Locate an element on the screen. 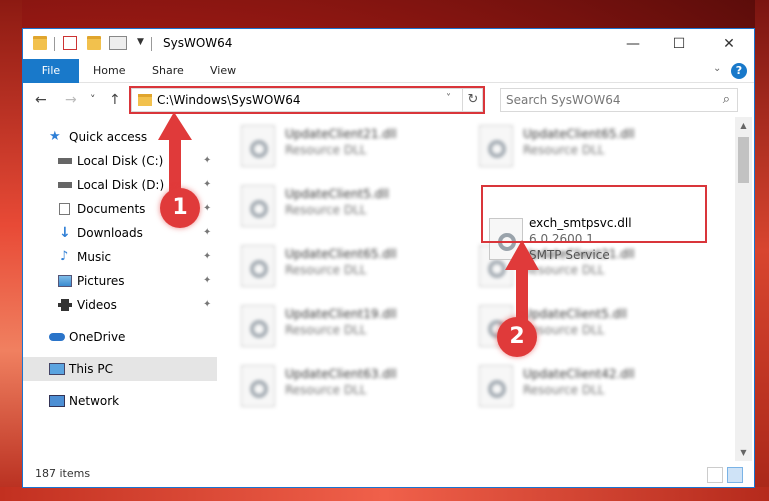 The height and width of the screenshot is (501, 769). step-1-badge: 1 is located at coordinates (180, 208).